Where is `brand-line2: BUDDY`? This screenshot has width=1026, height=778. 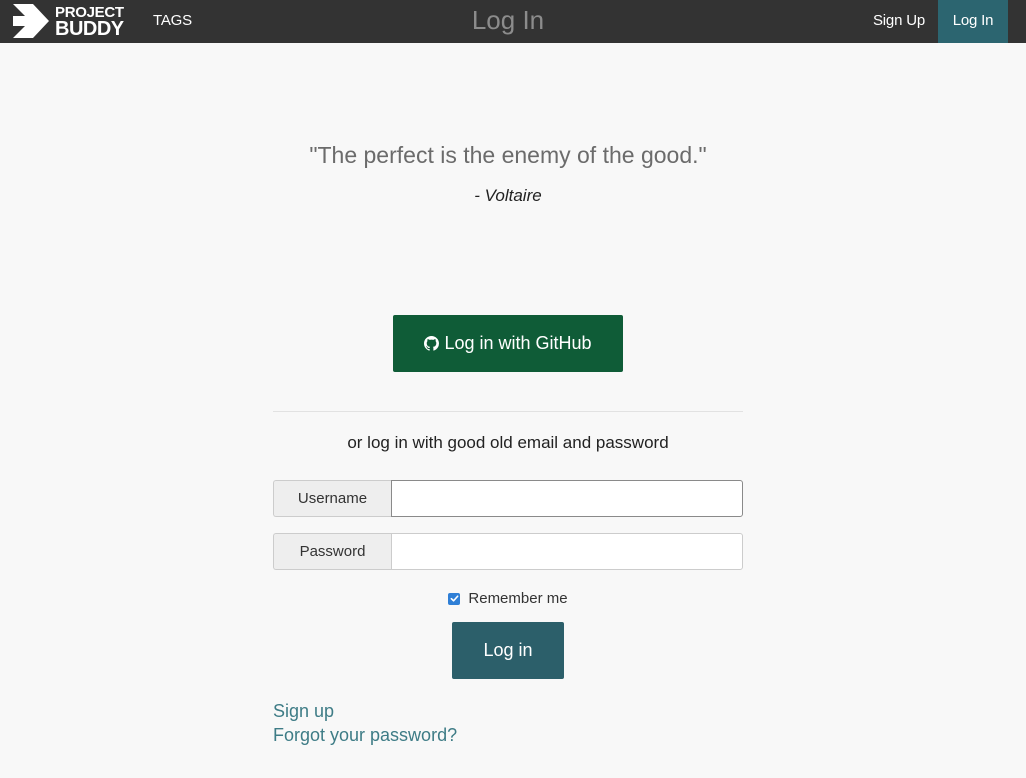 brand-line2: BUDDY is located at coordinates (89, 28).